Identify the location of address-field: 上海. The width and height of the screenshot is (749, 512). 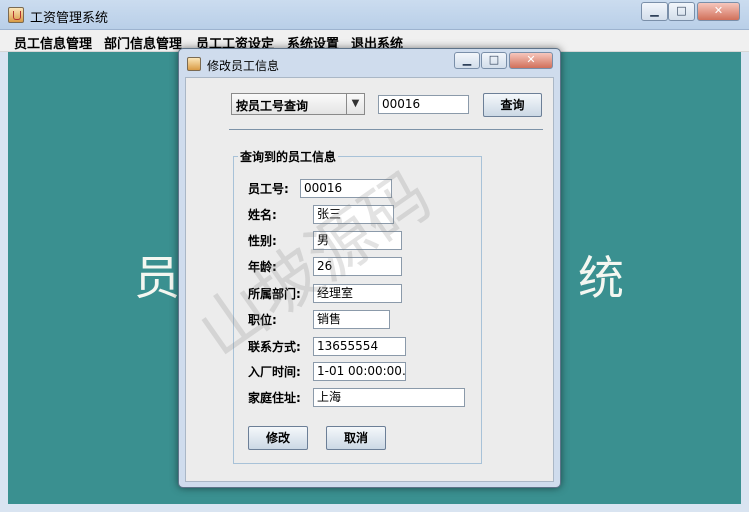
(389, 397).